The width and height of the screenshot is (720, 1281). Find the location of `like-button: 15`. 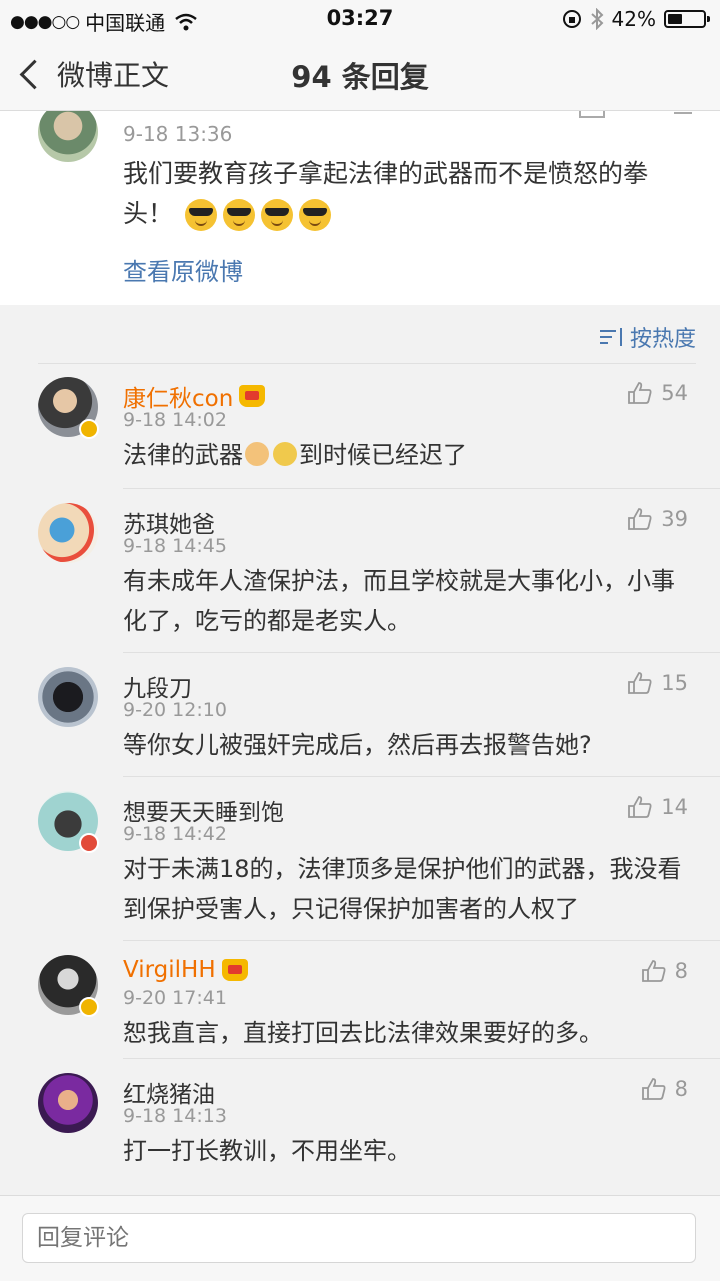

like-button: 15 is located at coordinates (657, 683).